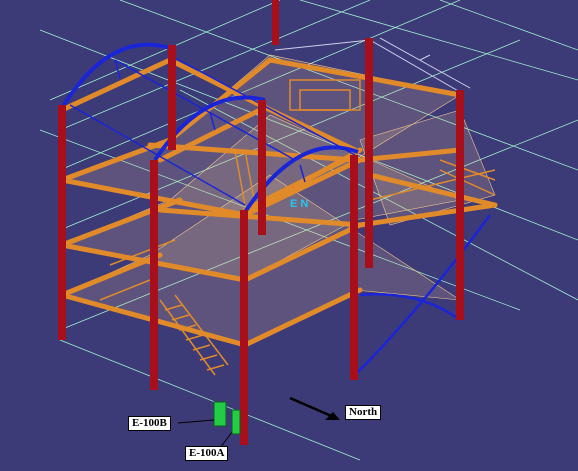 The height and width of the screenshot is (471, 578). Describe the element at coordinates (220, 414) in the screenshot. I see `equipment-e-100b` at that location.